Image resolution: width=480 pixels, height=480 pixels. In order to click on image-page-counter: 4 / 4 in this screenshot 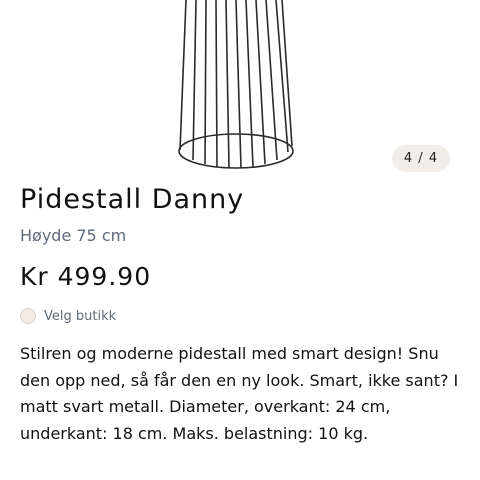, I will do `click(421, 158)`.